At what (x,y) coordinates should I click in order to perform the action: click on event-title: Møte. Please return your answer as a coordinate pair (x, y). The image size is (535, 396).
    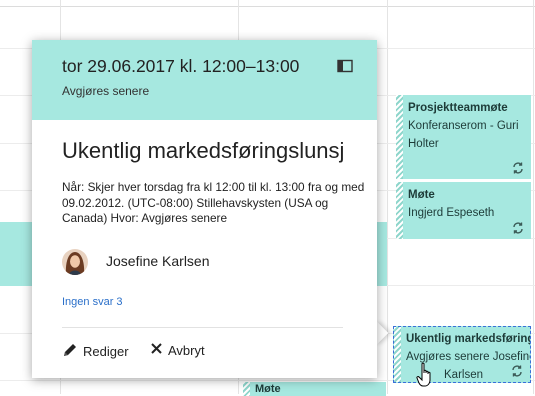
    Looking at the image, I should click on (421, 195).